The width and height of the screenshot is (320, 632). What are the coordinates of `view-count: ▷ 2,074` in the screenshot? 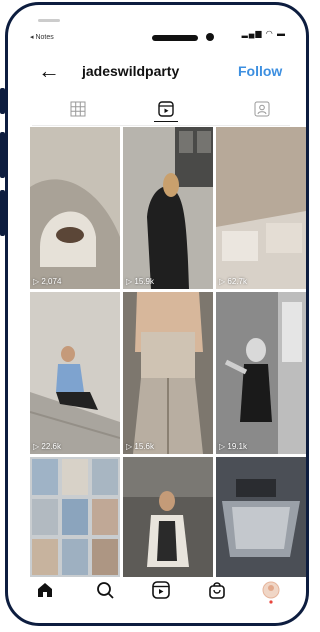 It's located at (47, 281).